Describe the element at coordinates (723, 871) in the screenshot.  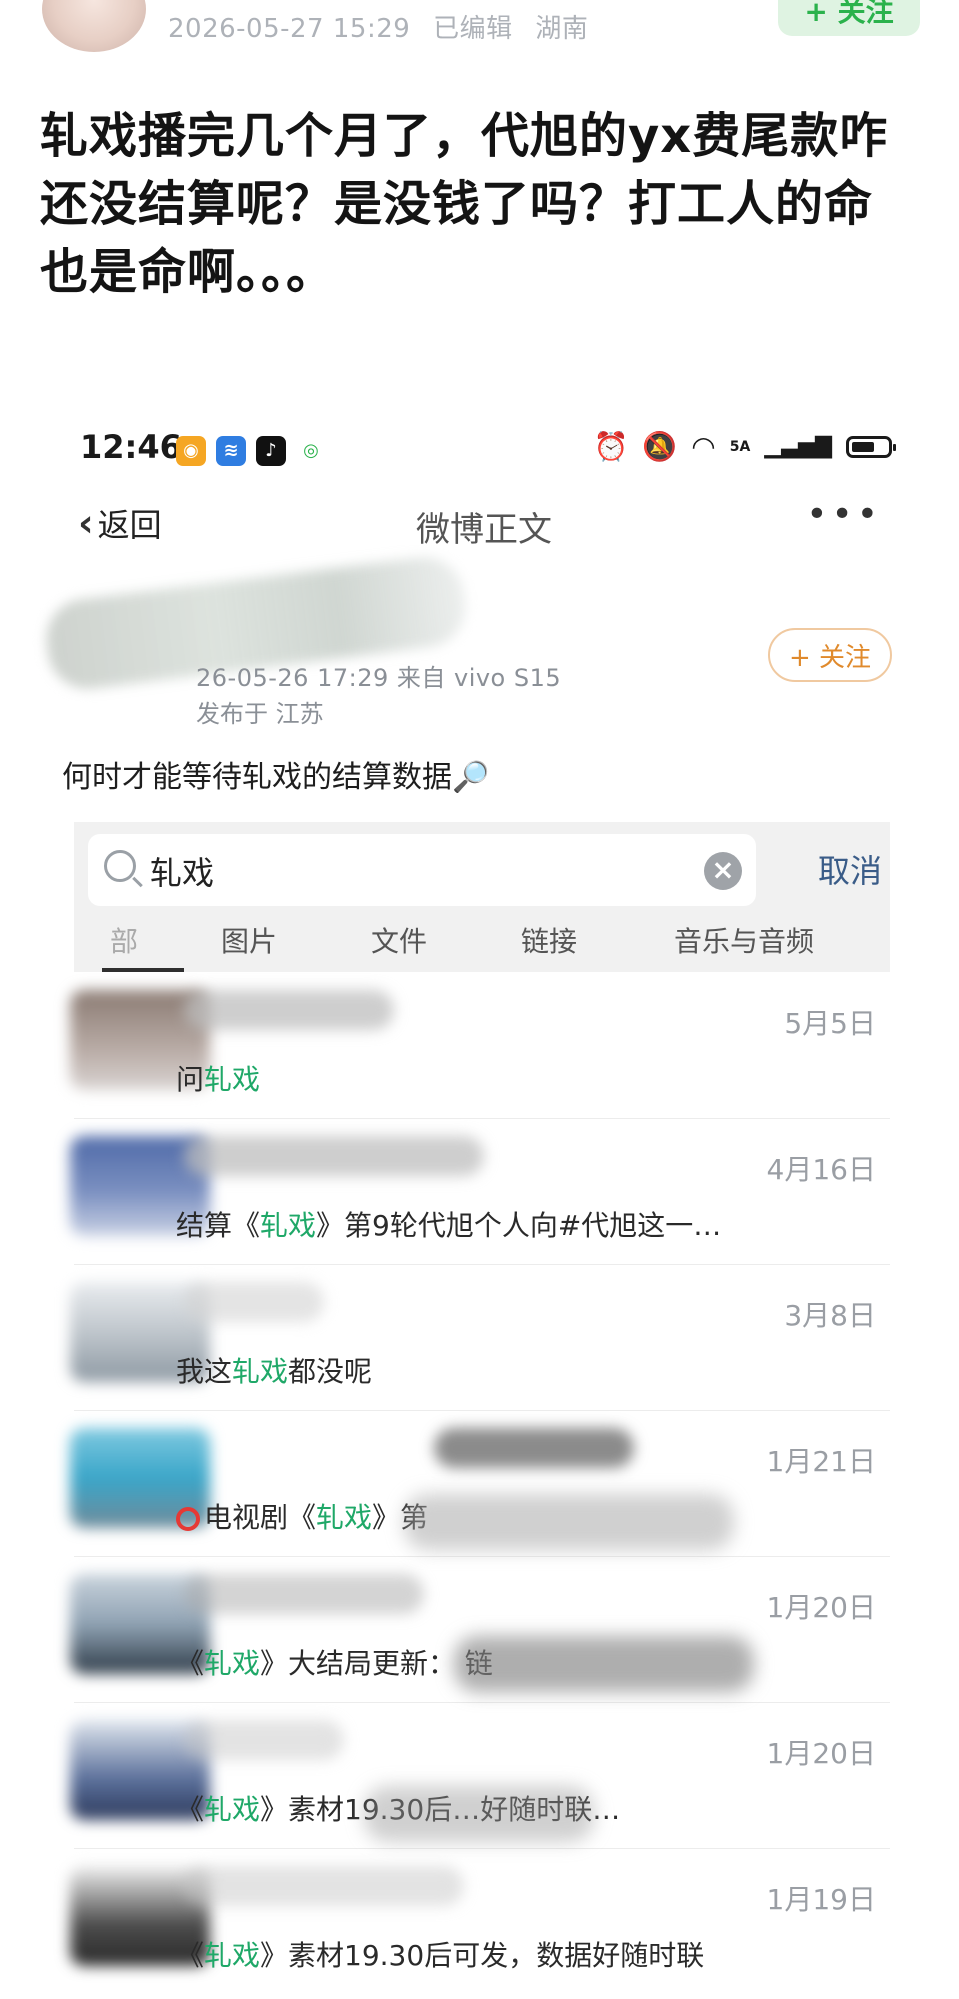
I see `clear-icon: ×` at that location.